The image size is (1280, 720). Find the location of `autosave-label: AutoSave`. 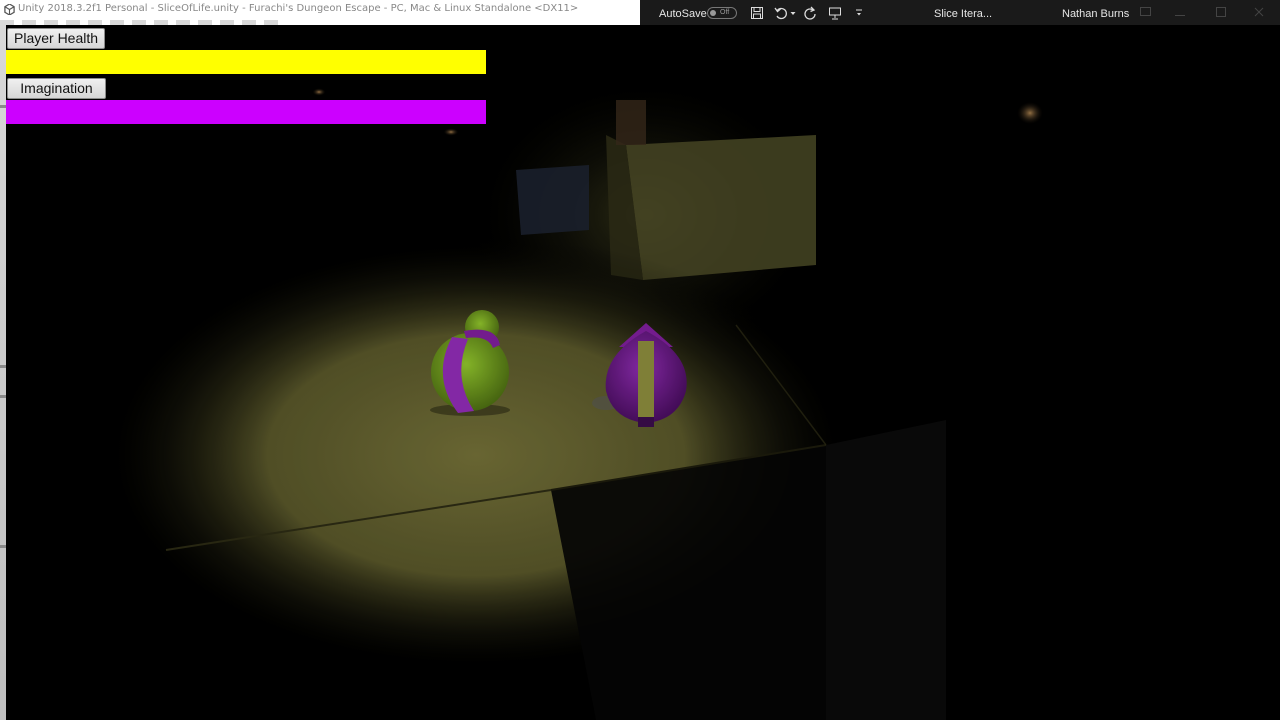

autosave-label: AutoSave is located at coordinates (683, 14).